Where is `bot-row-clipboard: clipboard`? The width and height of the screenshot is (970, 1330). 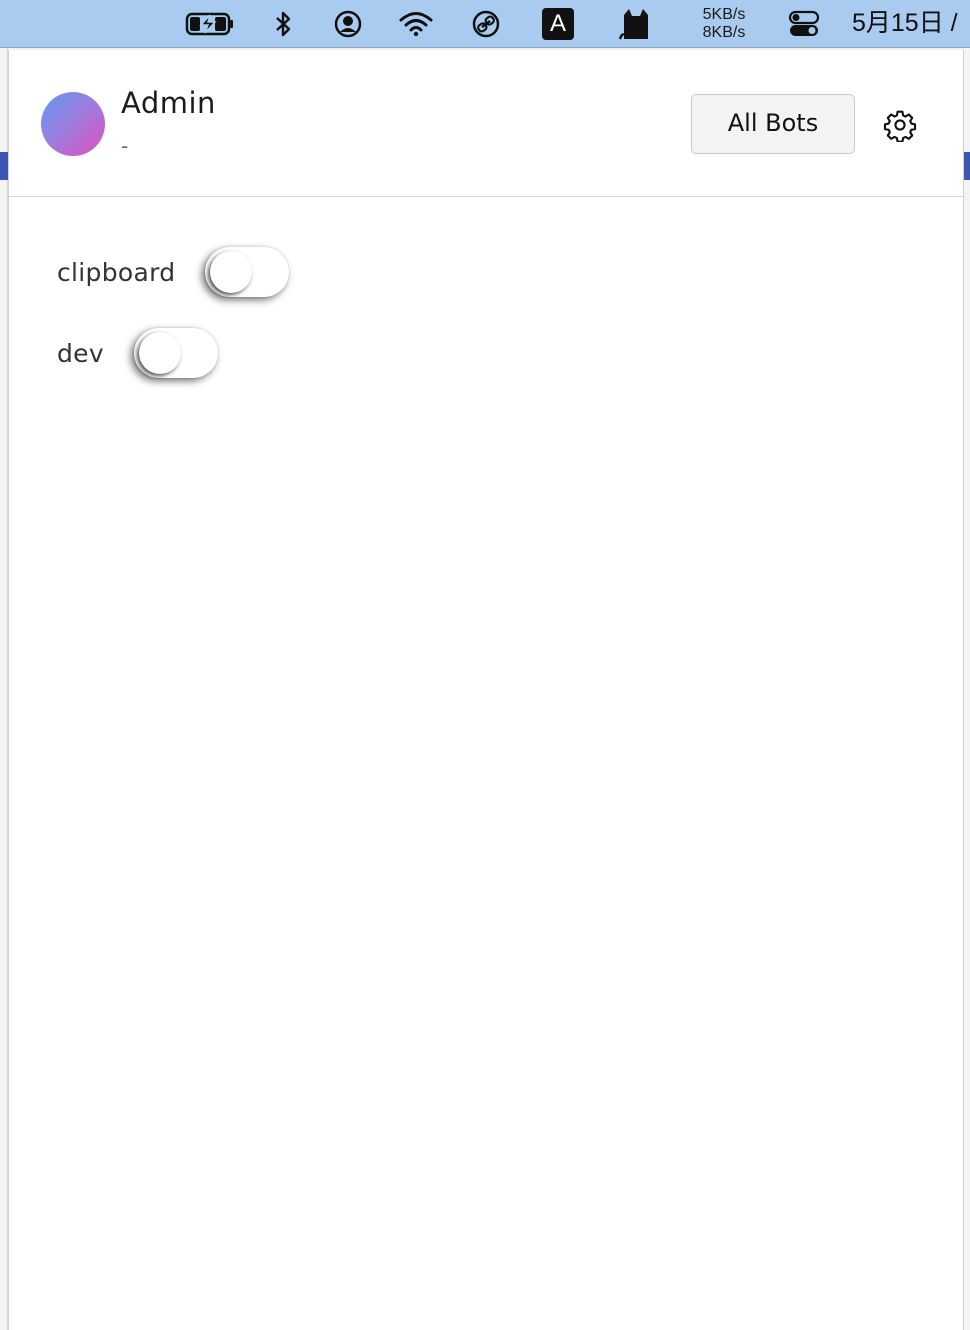 bot-row-clipboard: clipboard is located at coordinates (173, 272).